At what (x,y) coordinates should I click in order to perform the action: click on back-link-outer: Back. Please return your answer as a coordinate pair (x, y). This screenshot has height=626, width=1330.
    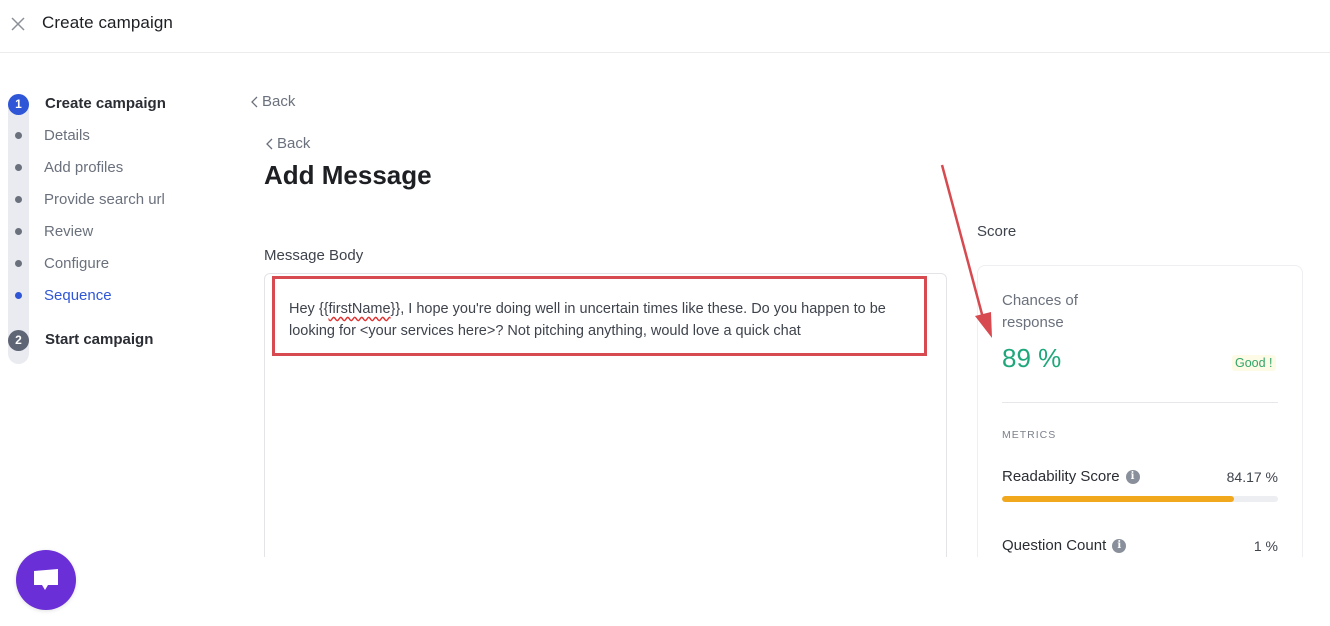
    Looking at the image, I should click on (272, 101).